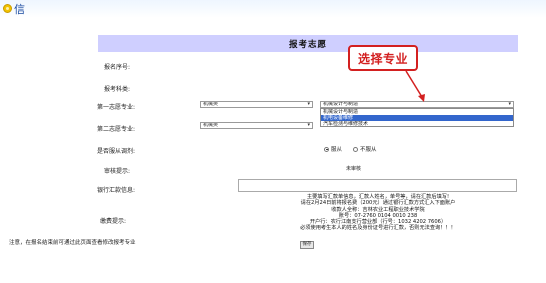 Image resolution: width=546 pixels, height=283 pixels. I want to click on top-text: 信, so click(19, 9).